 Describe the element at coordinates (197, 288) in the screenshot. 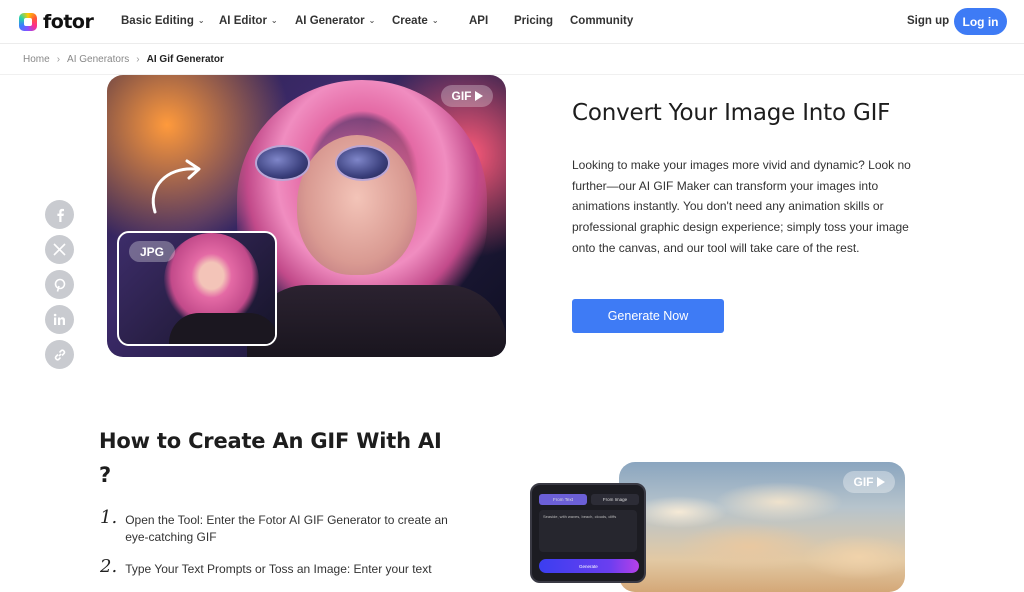

I see `jpg-thumbnail: JPG` at that location.